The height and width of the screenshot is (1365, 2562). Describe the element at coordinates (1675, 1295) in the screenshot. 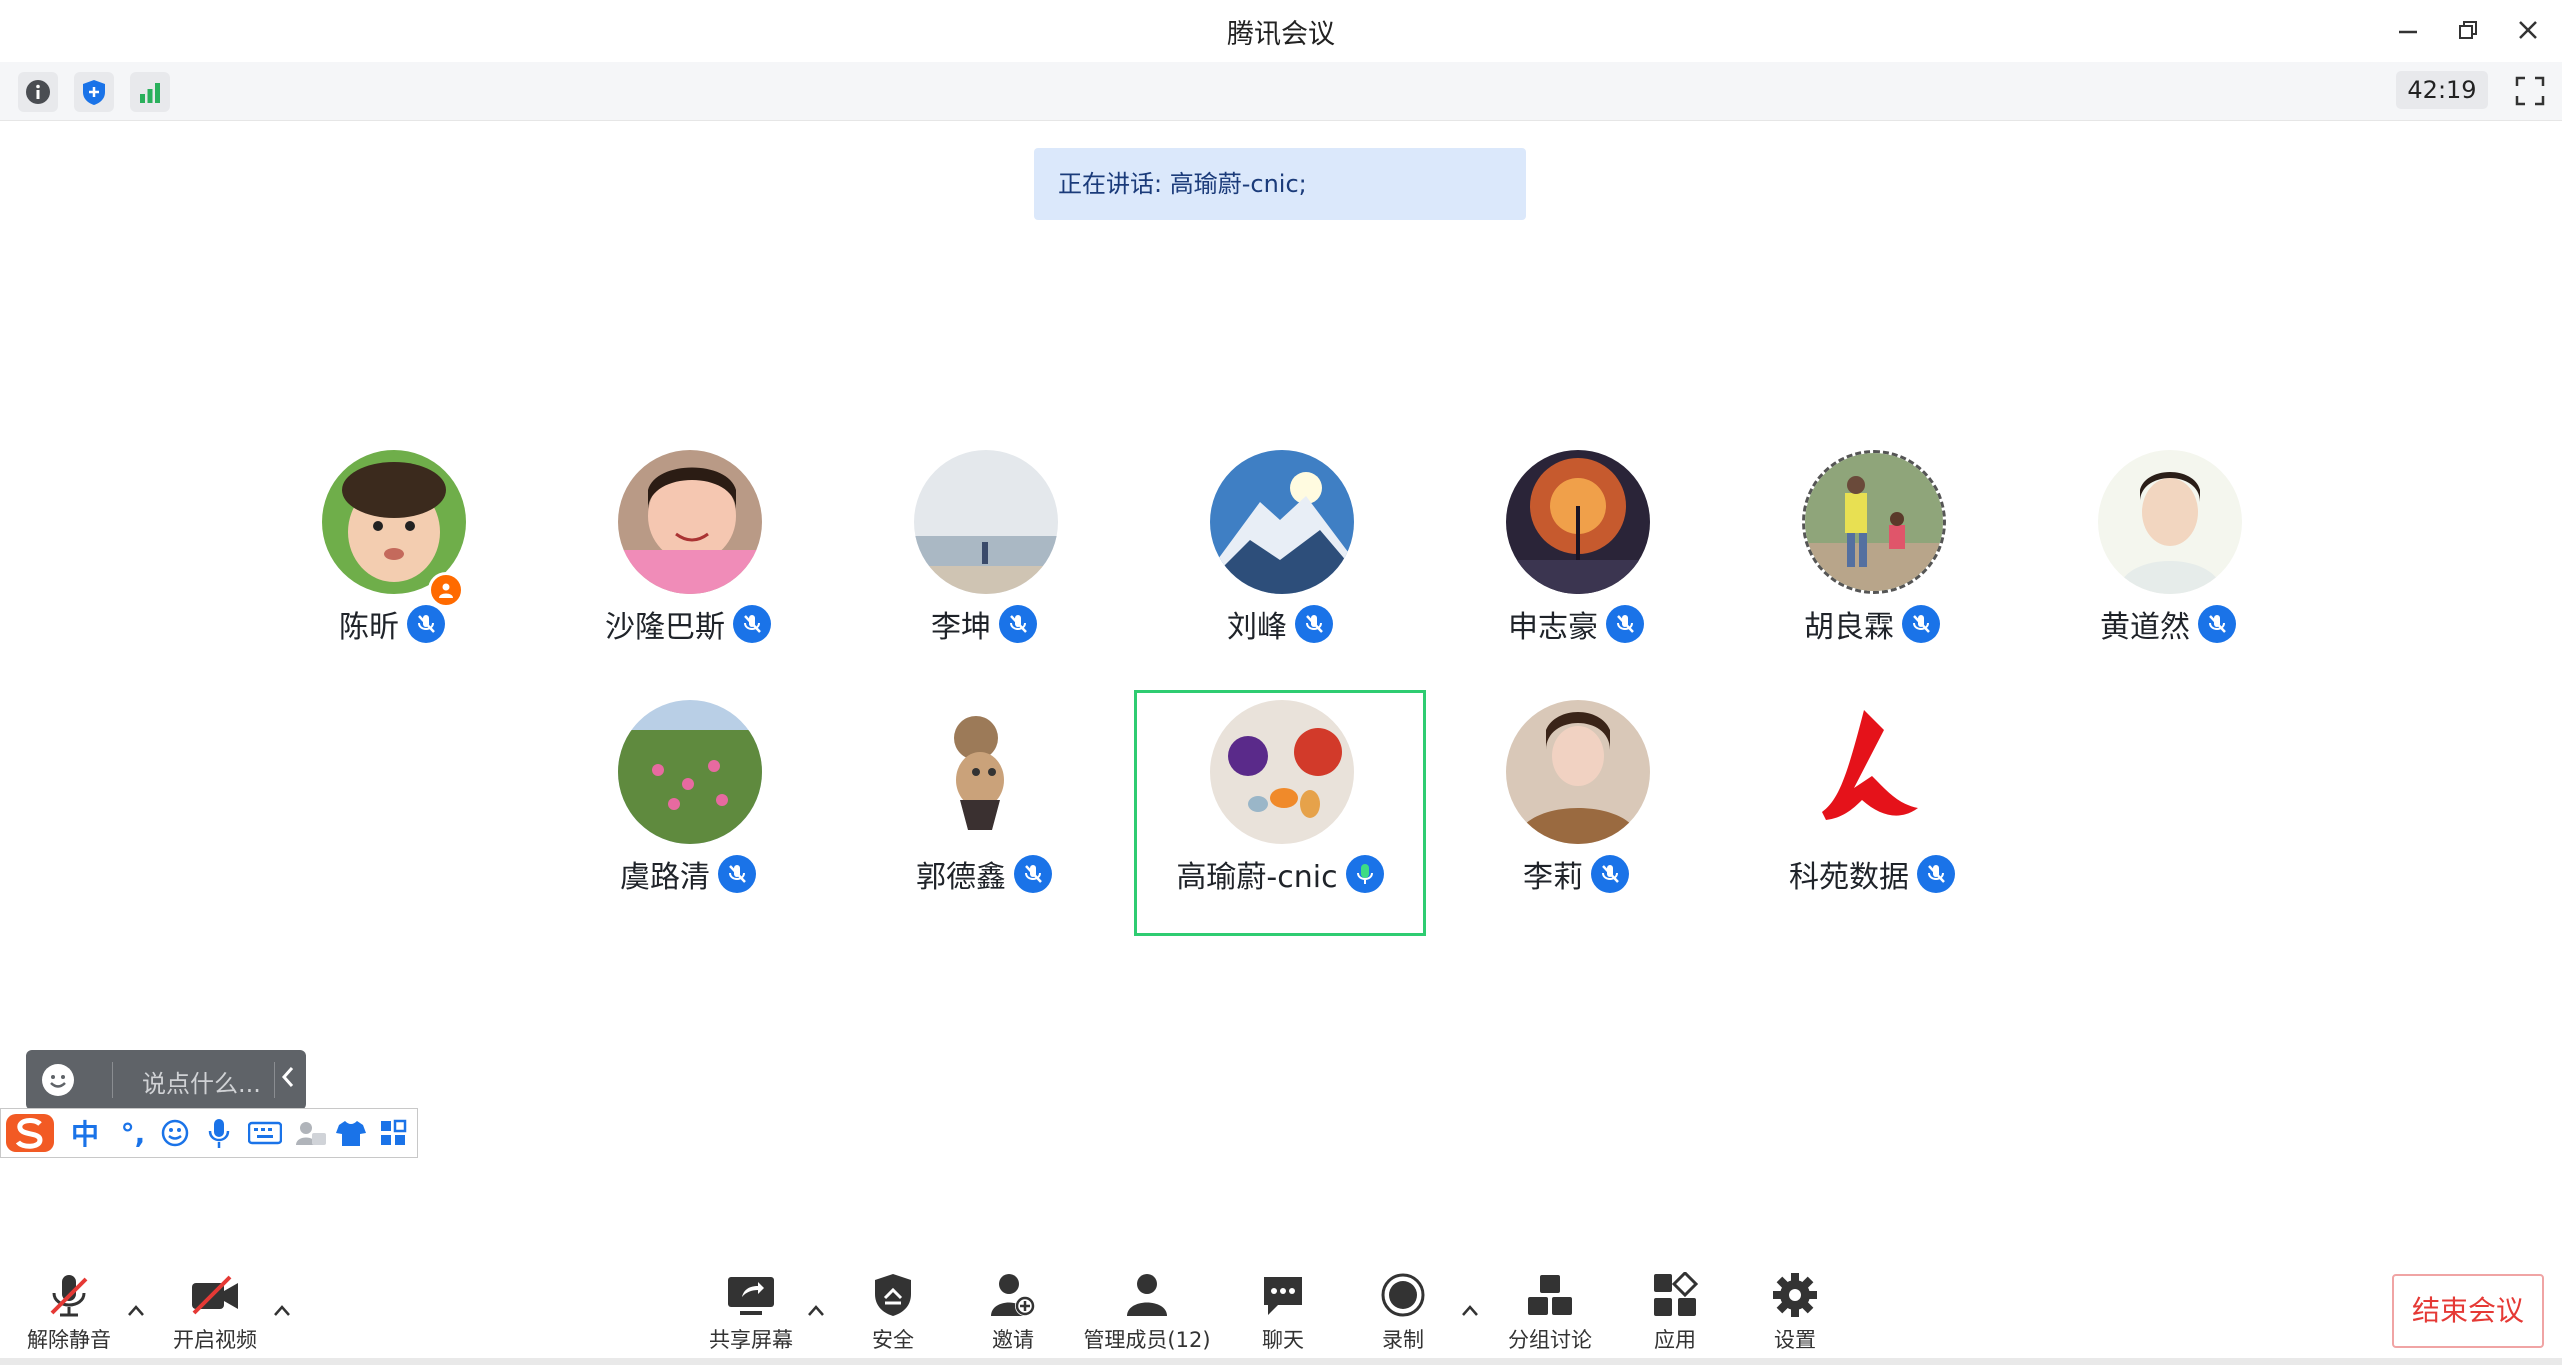

I see `apps-grid-icon` at that location.